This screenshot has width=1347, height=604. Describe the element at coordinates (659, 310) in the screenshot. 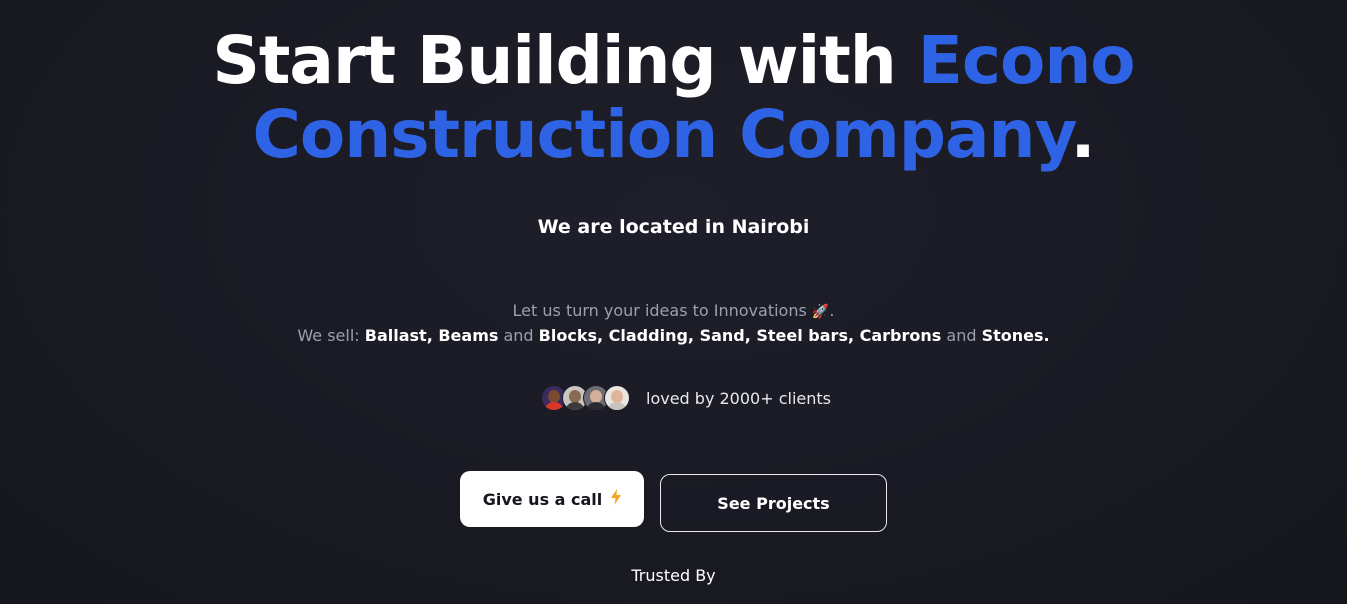

I see `lead-line-1-text: Let us turn your ideas to Innovations` at that location.